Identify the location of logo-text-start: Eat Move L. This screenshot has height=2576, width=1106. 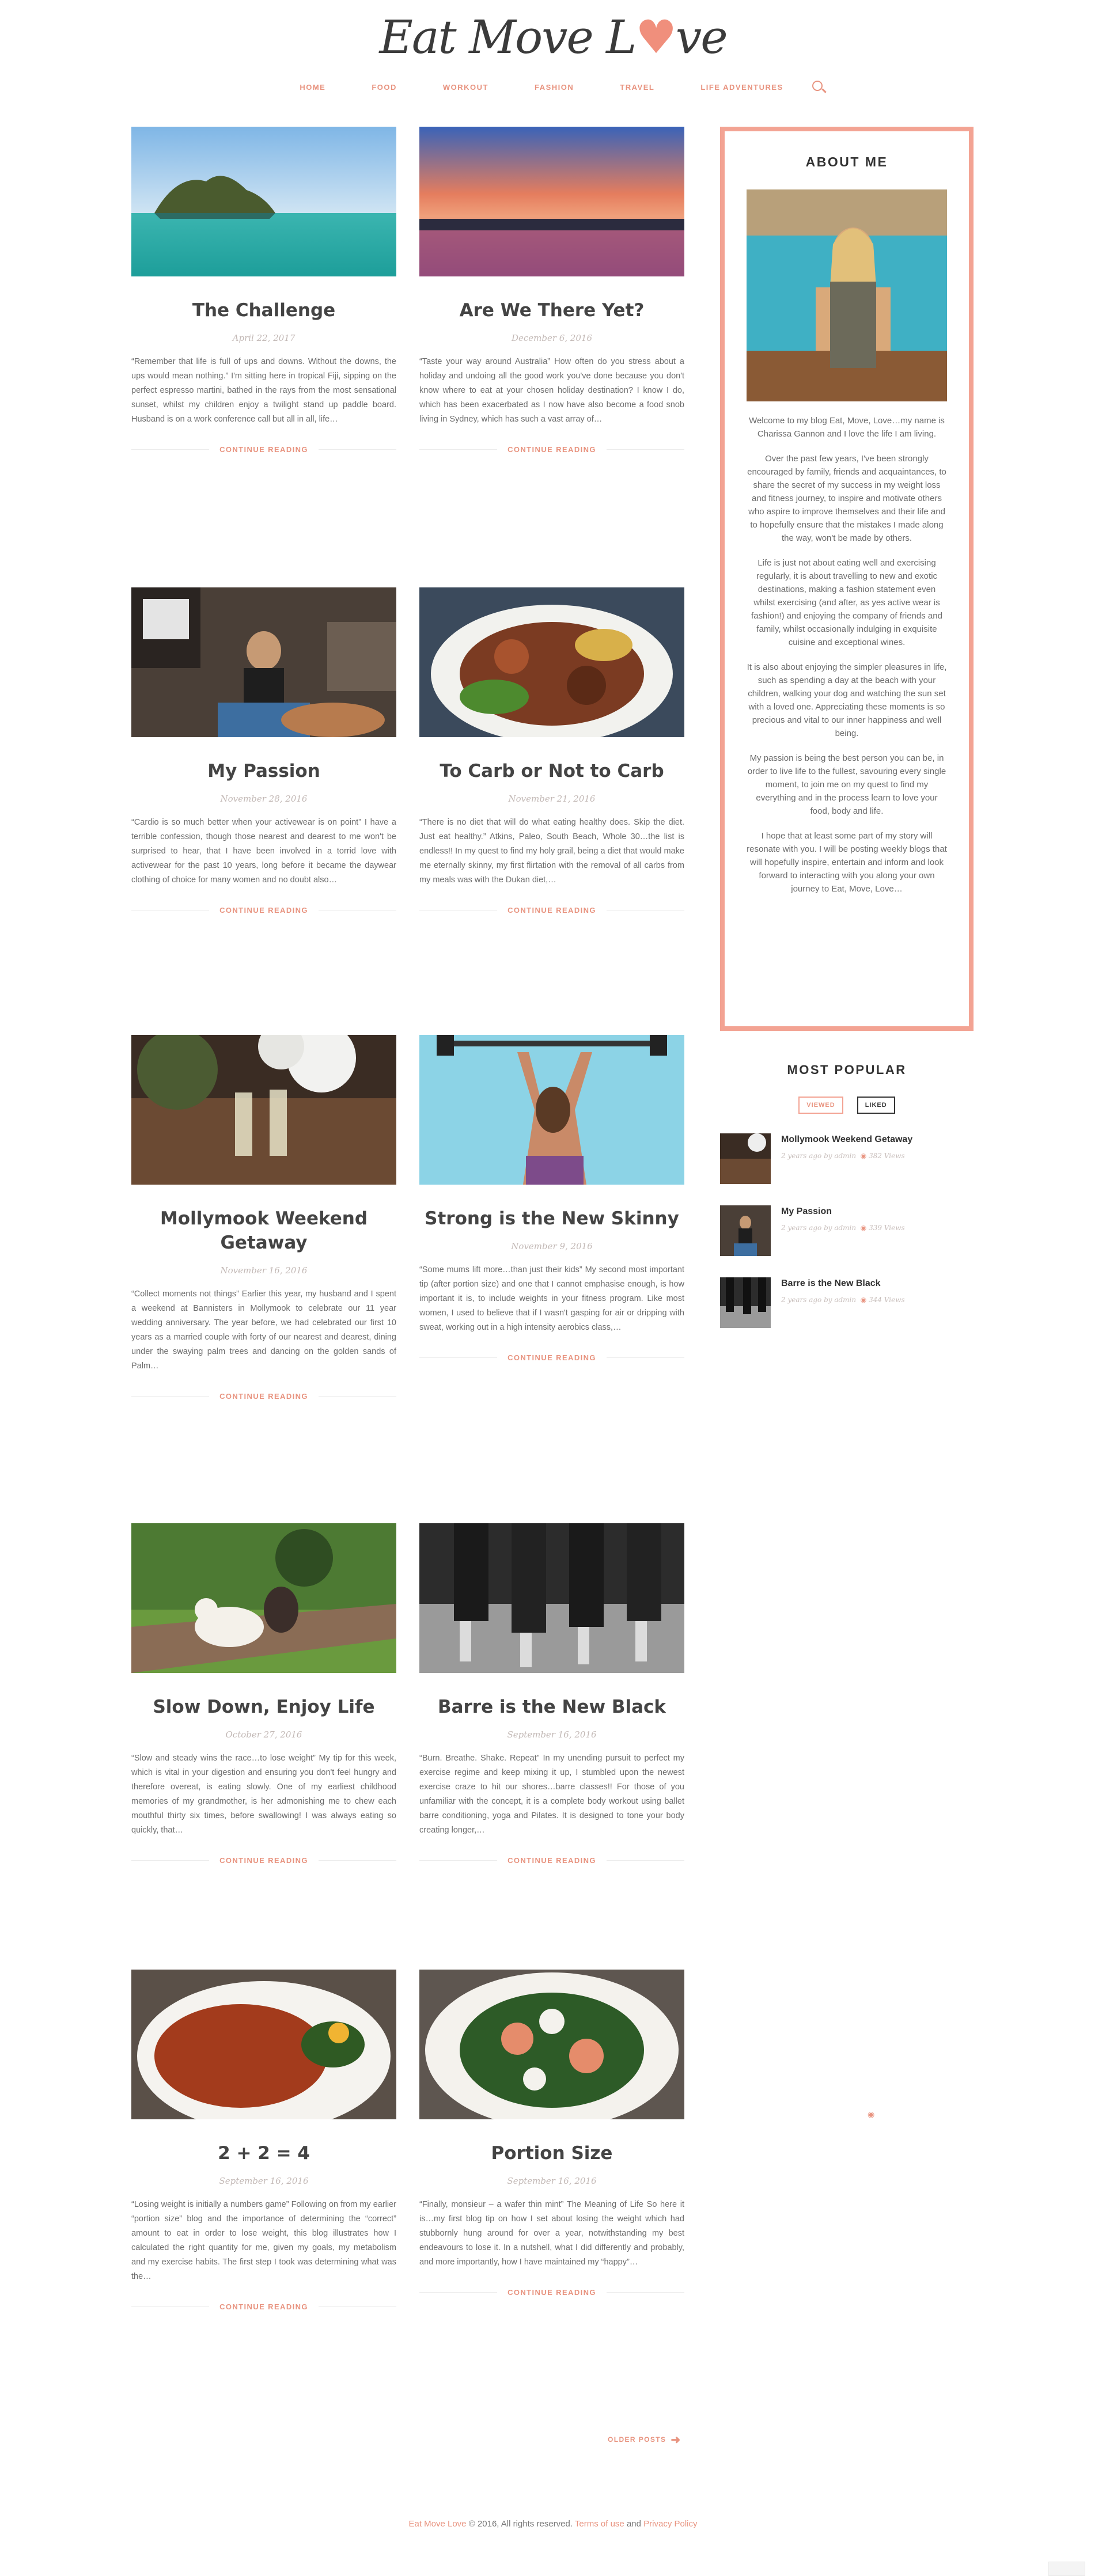
(508, 37).